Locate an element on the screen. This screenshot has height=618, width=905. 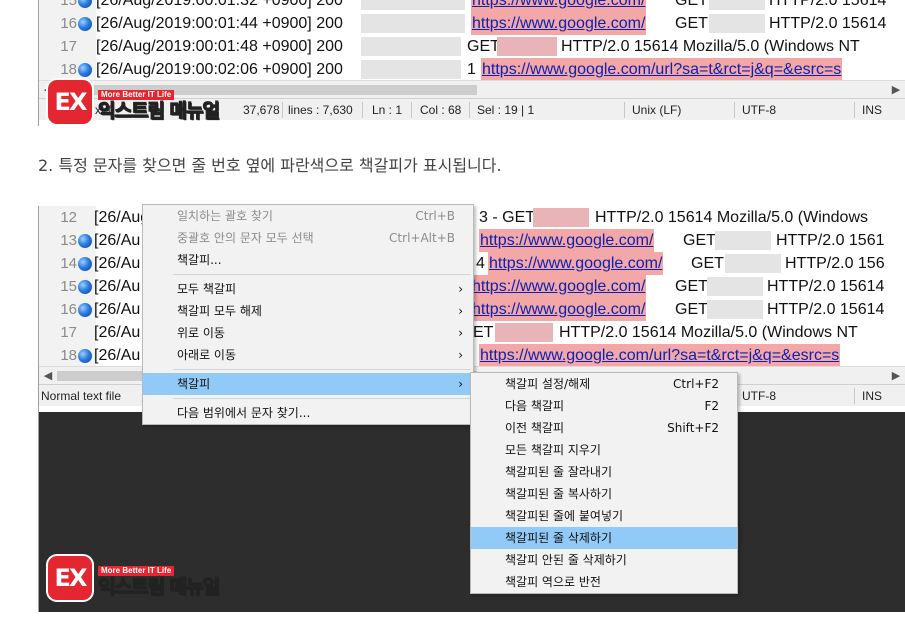
menu-item-label: 모든 책갈피 지우기 is located at coordinates (553, 450).